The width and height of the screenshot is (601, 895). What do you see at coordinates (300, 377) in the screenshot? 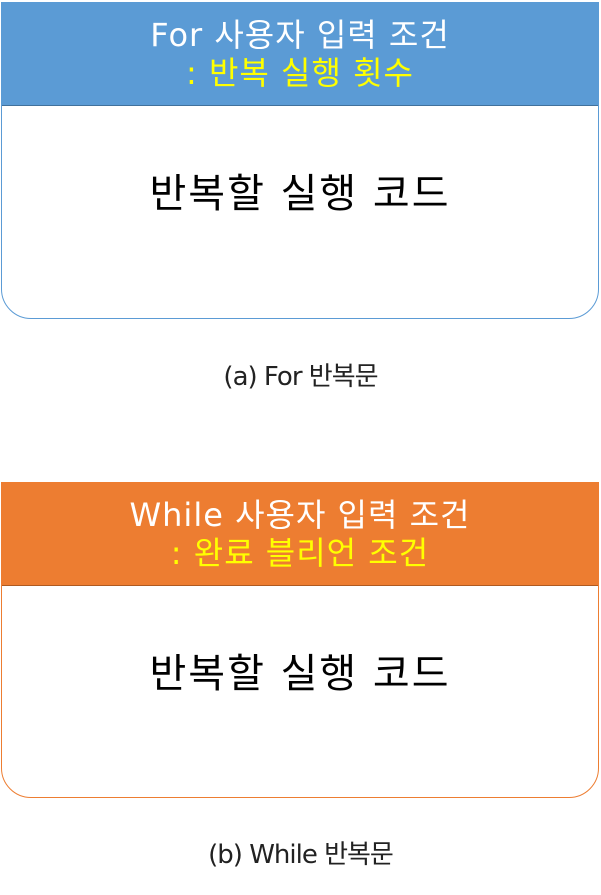
I see `for-loop-caption: (a) For 반복문` at bounding box center [300, 377].